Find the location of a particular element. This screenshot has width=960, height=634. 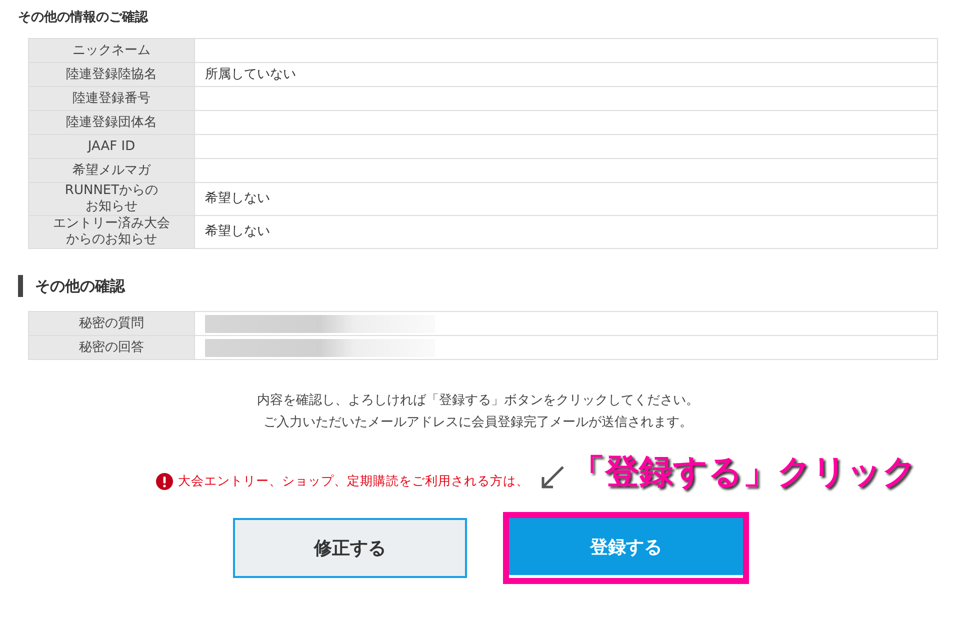

button: 修正する is located at coordinates (350, 548).